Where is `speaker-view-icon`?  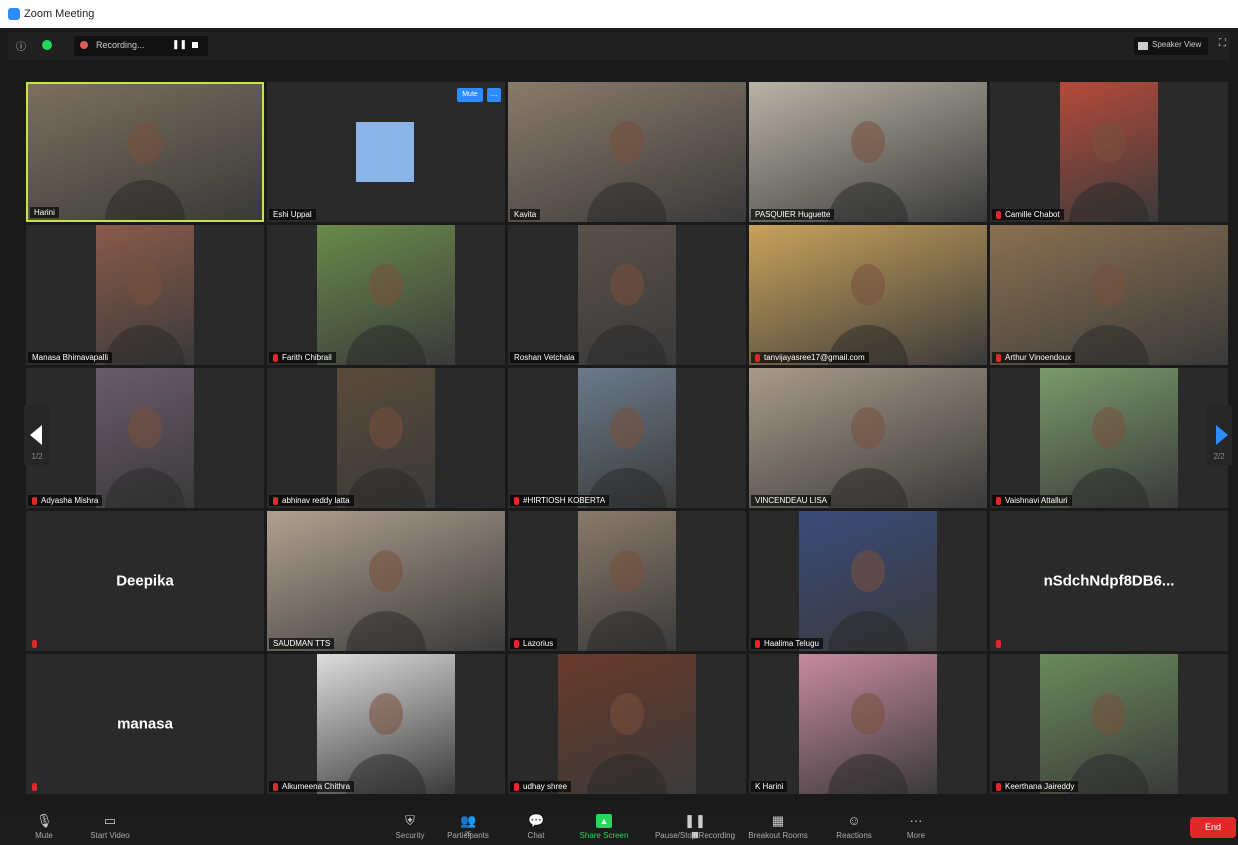 speaker-view-icon is located at coordinates (1143, 46).